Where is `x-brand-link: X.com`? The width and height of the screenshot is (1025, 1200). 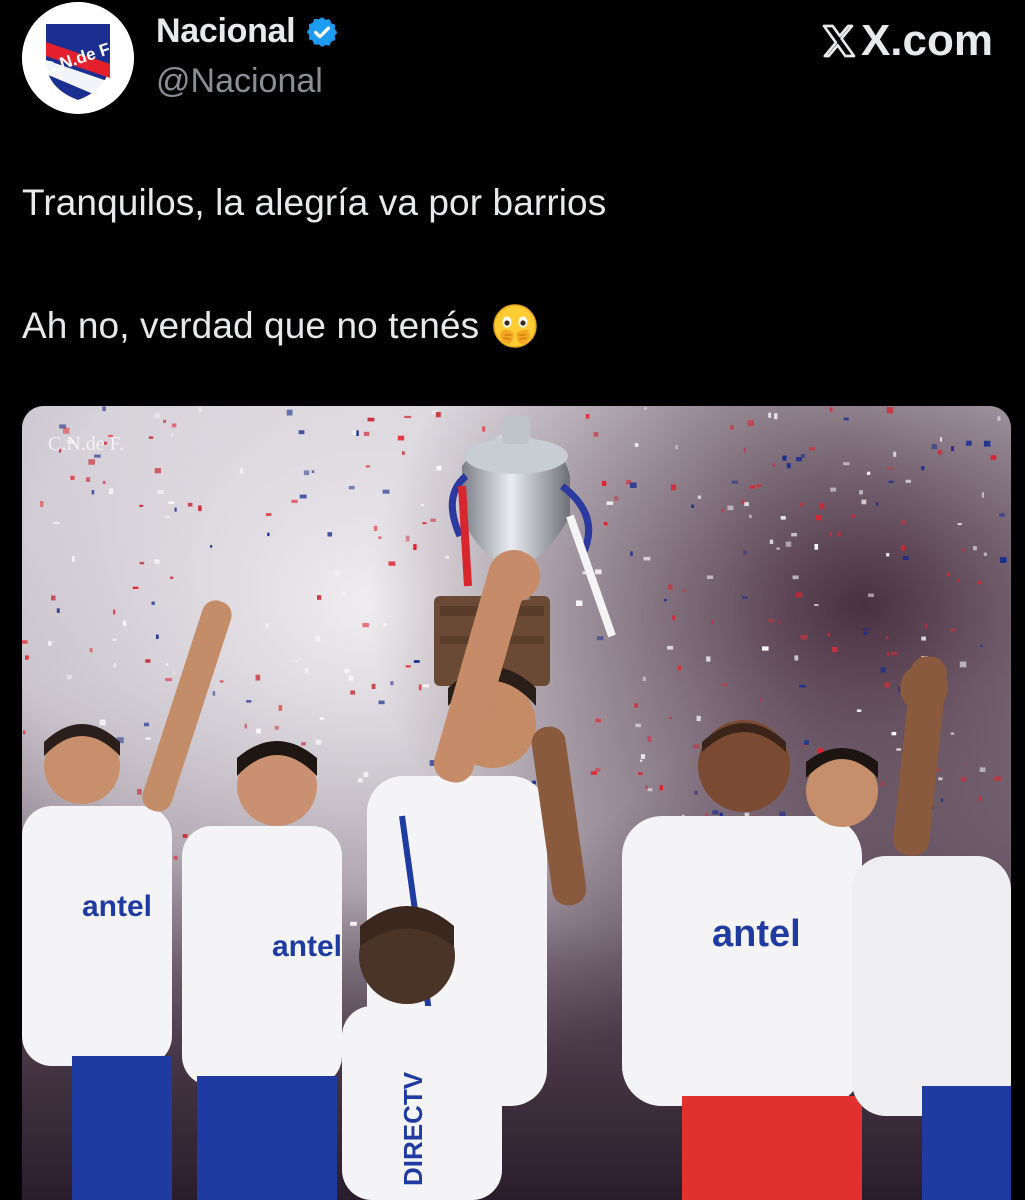
x-brand-link: X.com is located at coordinates (906, 41).